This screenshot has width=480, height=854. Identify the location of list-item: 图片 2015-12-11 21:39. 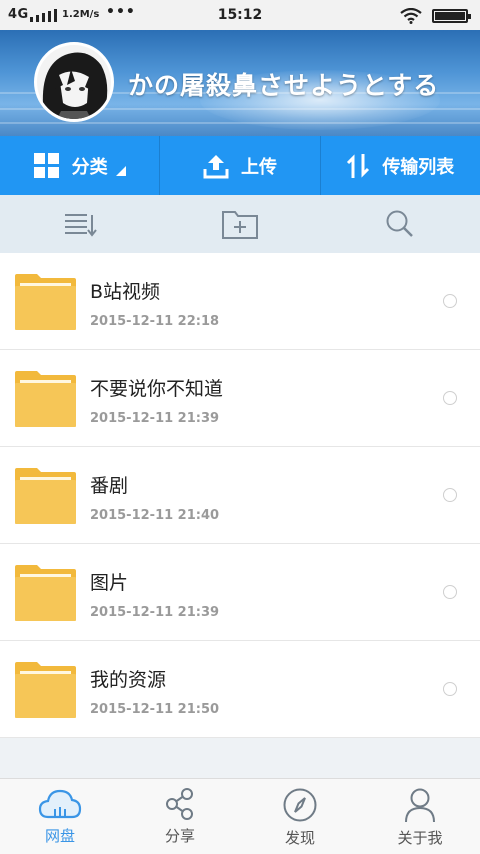
(240, 592).